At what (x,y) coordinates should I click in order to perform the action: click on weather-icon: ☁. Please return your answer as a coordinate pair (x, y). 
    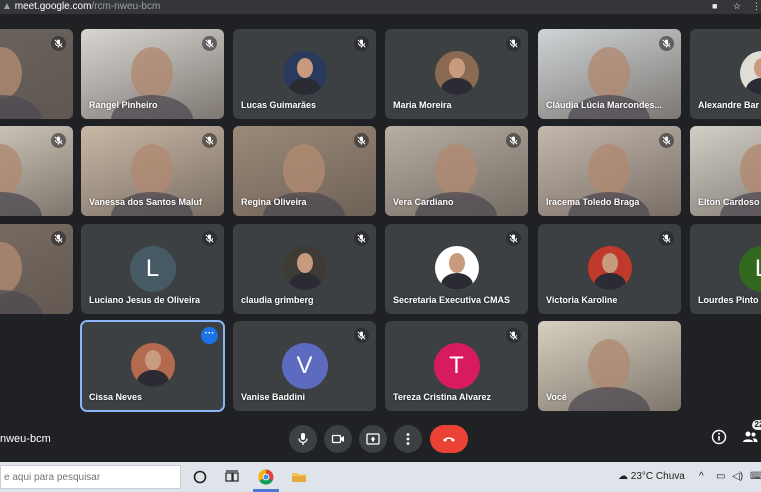
    Looking at the image, I should click on (624, 476).